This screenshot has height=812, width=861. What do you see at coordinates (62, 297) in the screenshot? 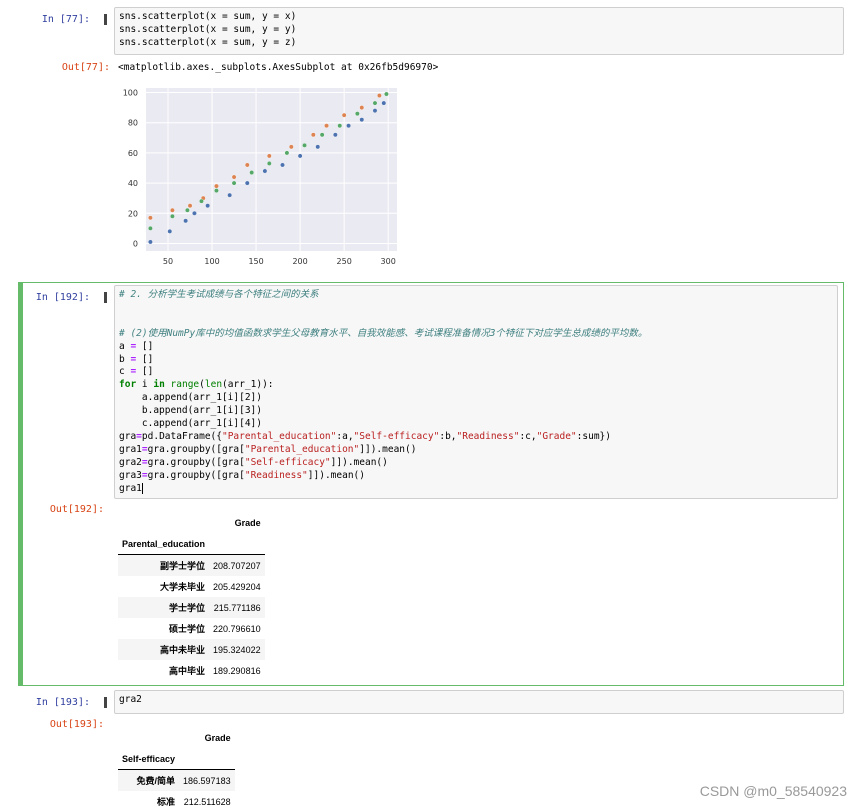
I see `in-prompt: In [192]:` at bounding box center [62, 297].